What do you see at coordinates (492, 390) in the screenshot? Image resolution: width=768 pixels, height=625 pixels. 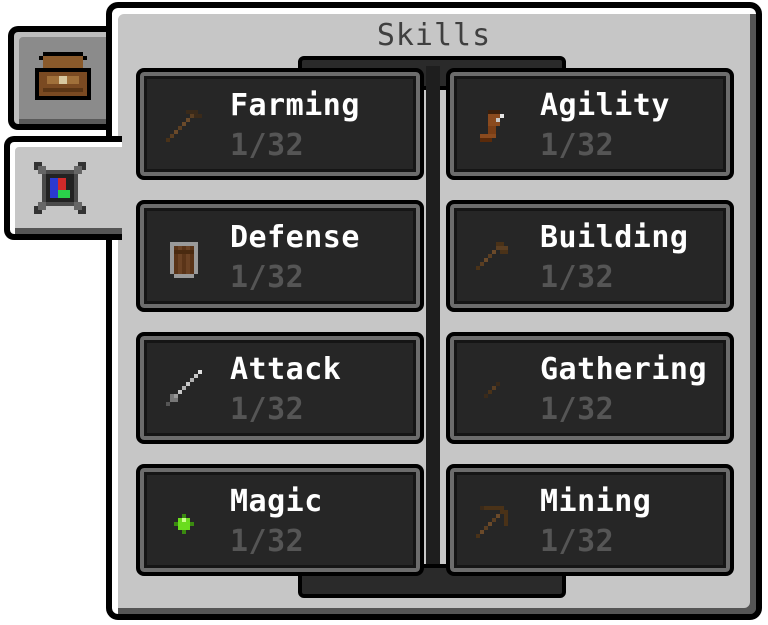 I see `stick-icon` at bounding box center [492, 390].